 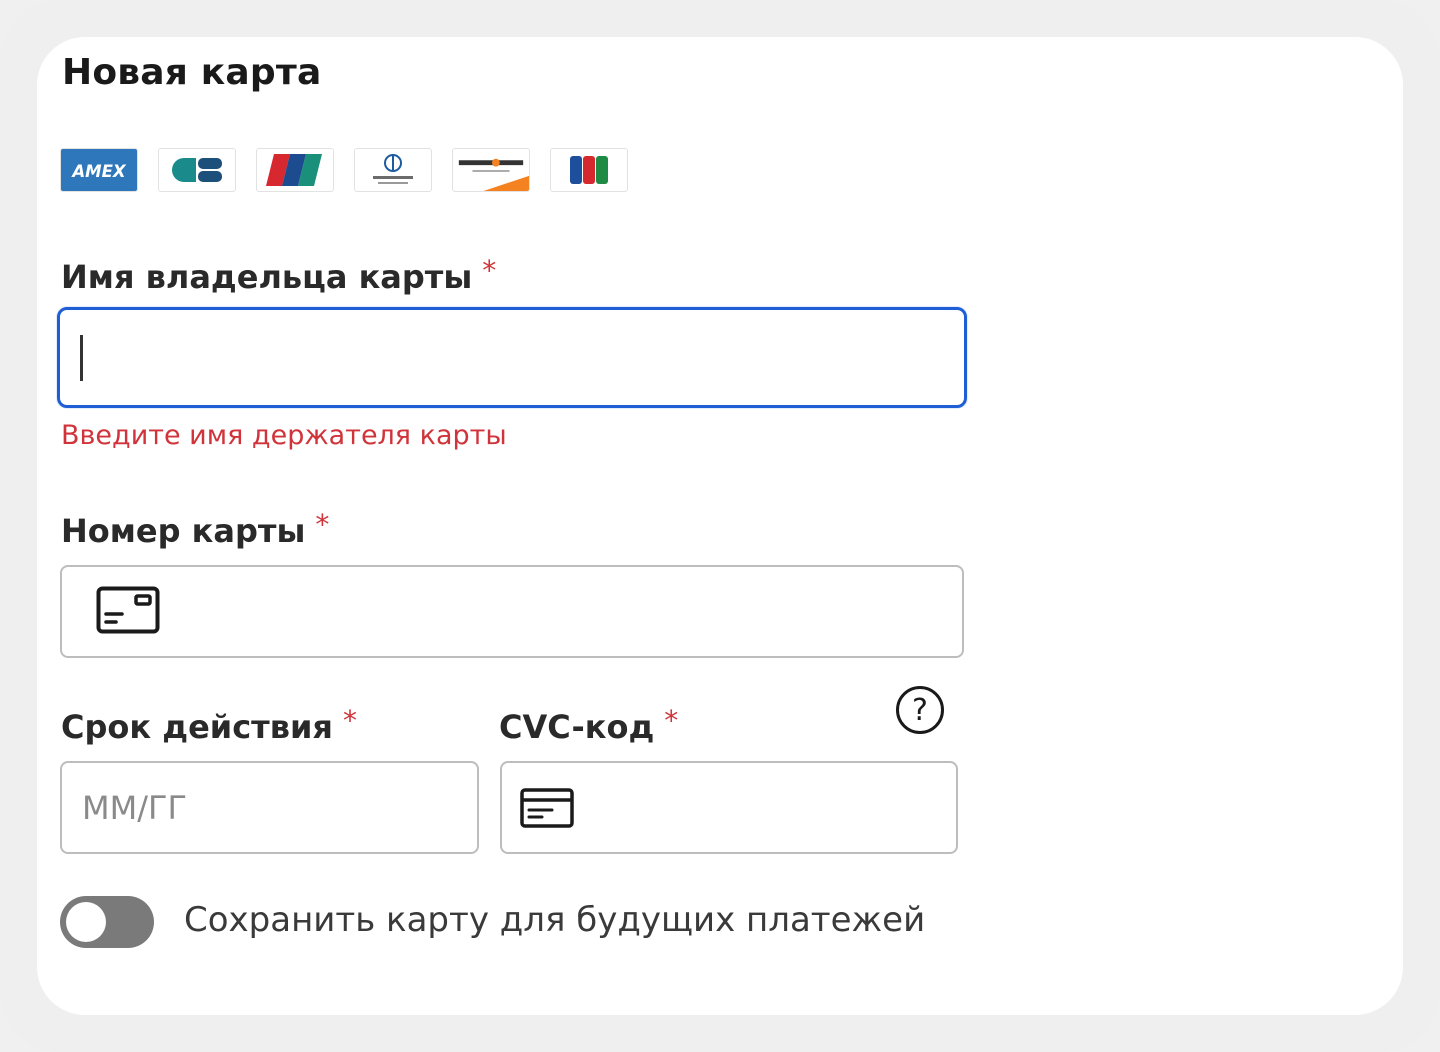 I want to click on expiry-label: Срок действия *, so click(x=209, y=725).